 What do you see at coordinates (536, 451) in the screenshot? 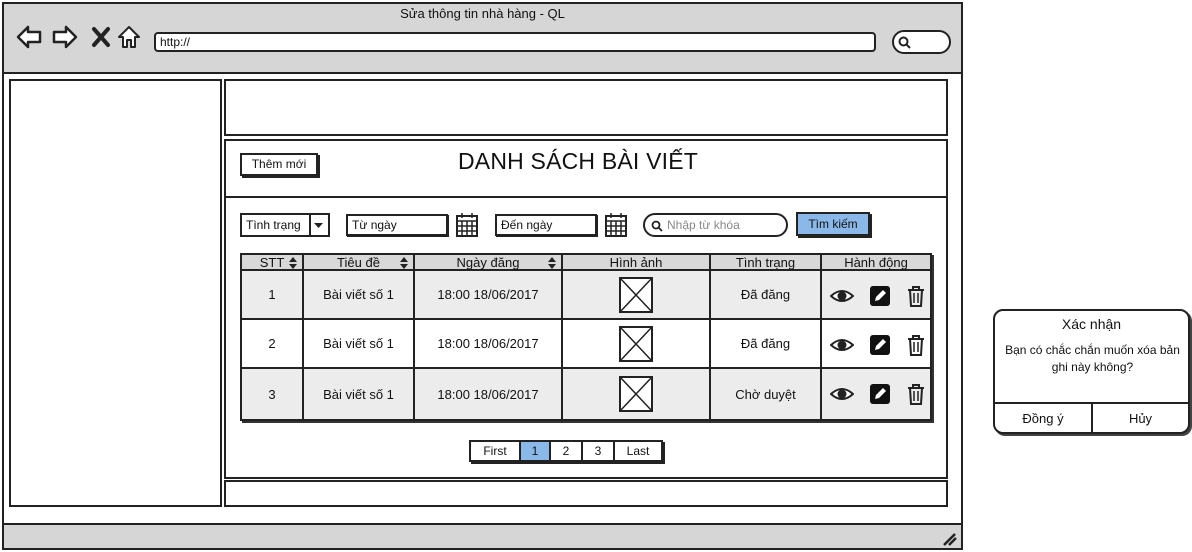
I see `page-1: 1` at bounding box center [536, 451].